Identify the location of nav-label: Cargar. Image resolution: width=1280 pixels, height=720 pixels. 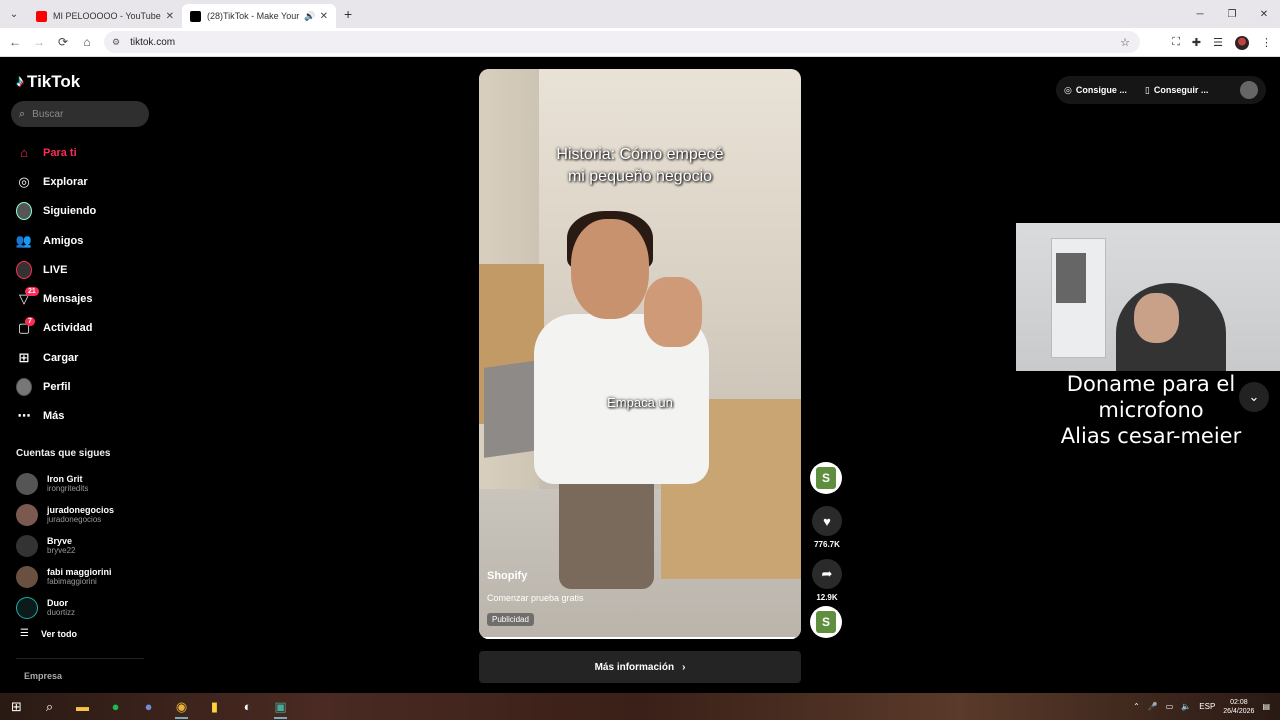
(61, 357).